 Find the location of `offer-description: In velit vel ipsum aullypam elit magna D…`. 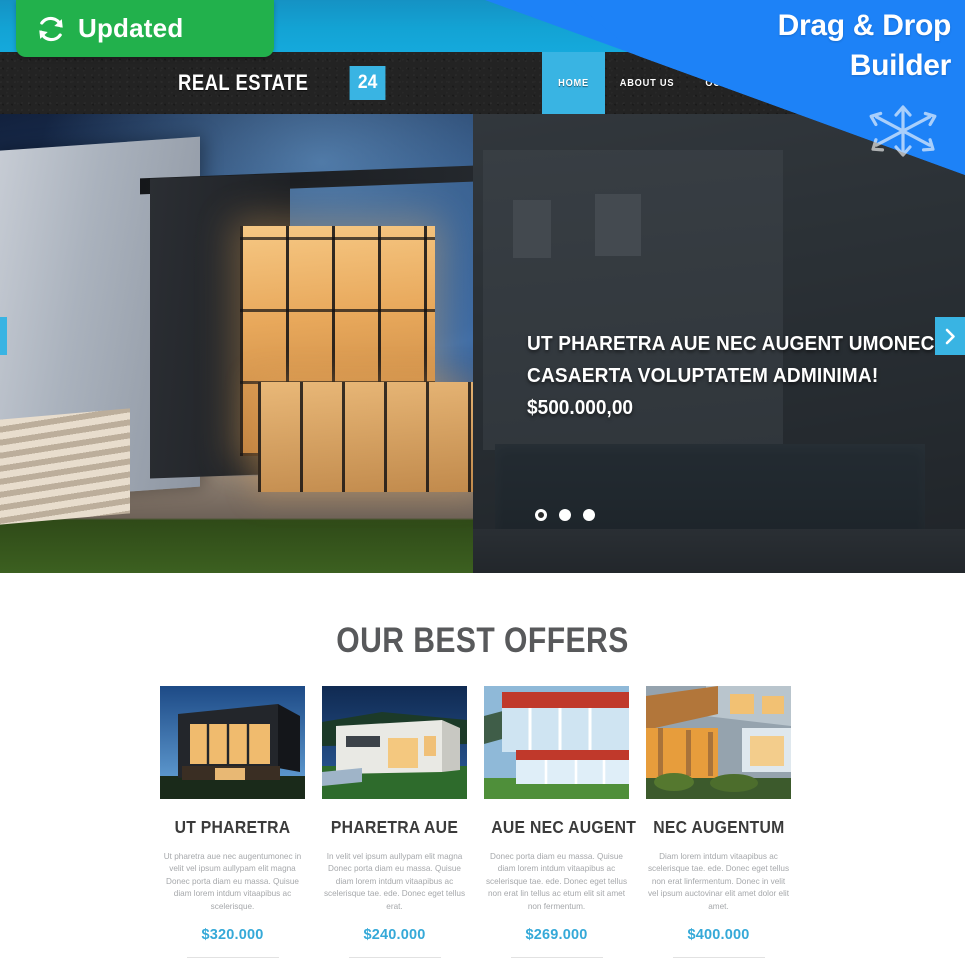

offer-description: In velit vel ipsum aullypam elit magna D… is located at coordinates (394, 881).